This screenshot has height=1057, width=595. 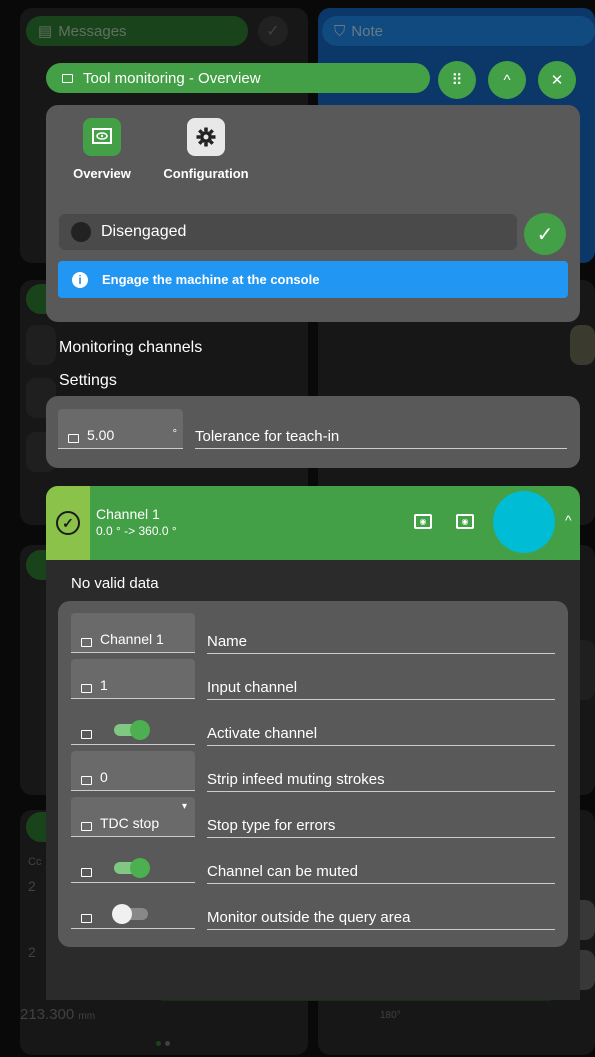 I want to click on machine-status: Disengaged, so click(x=288, y=232).